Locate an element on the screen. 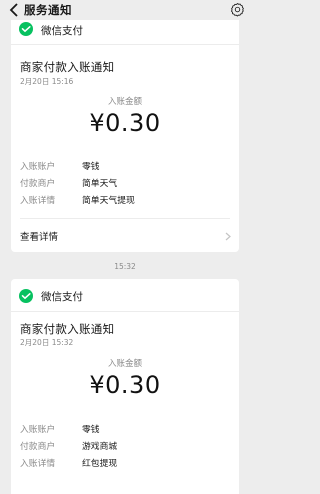 This screenshot has height=494, width=320. page-title: 服务通知 is located at coordinates (48, 10).